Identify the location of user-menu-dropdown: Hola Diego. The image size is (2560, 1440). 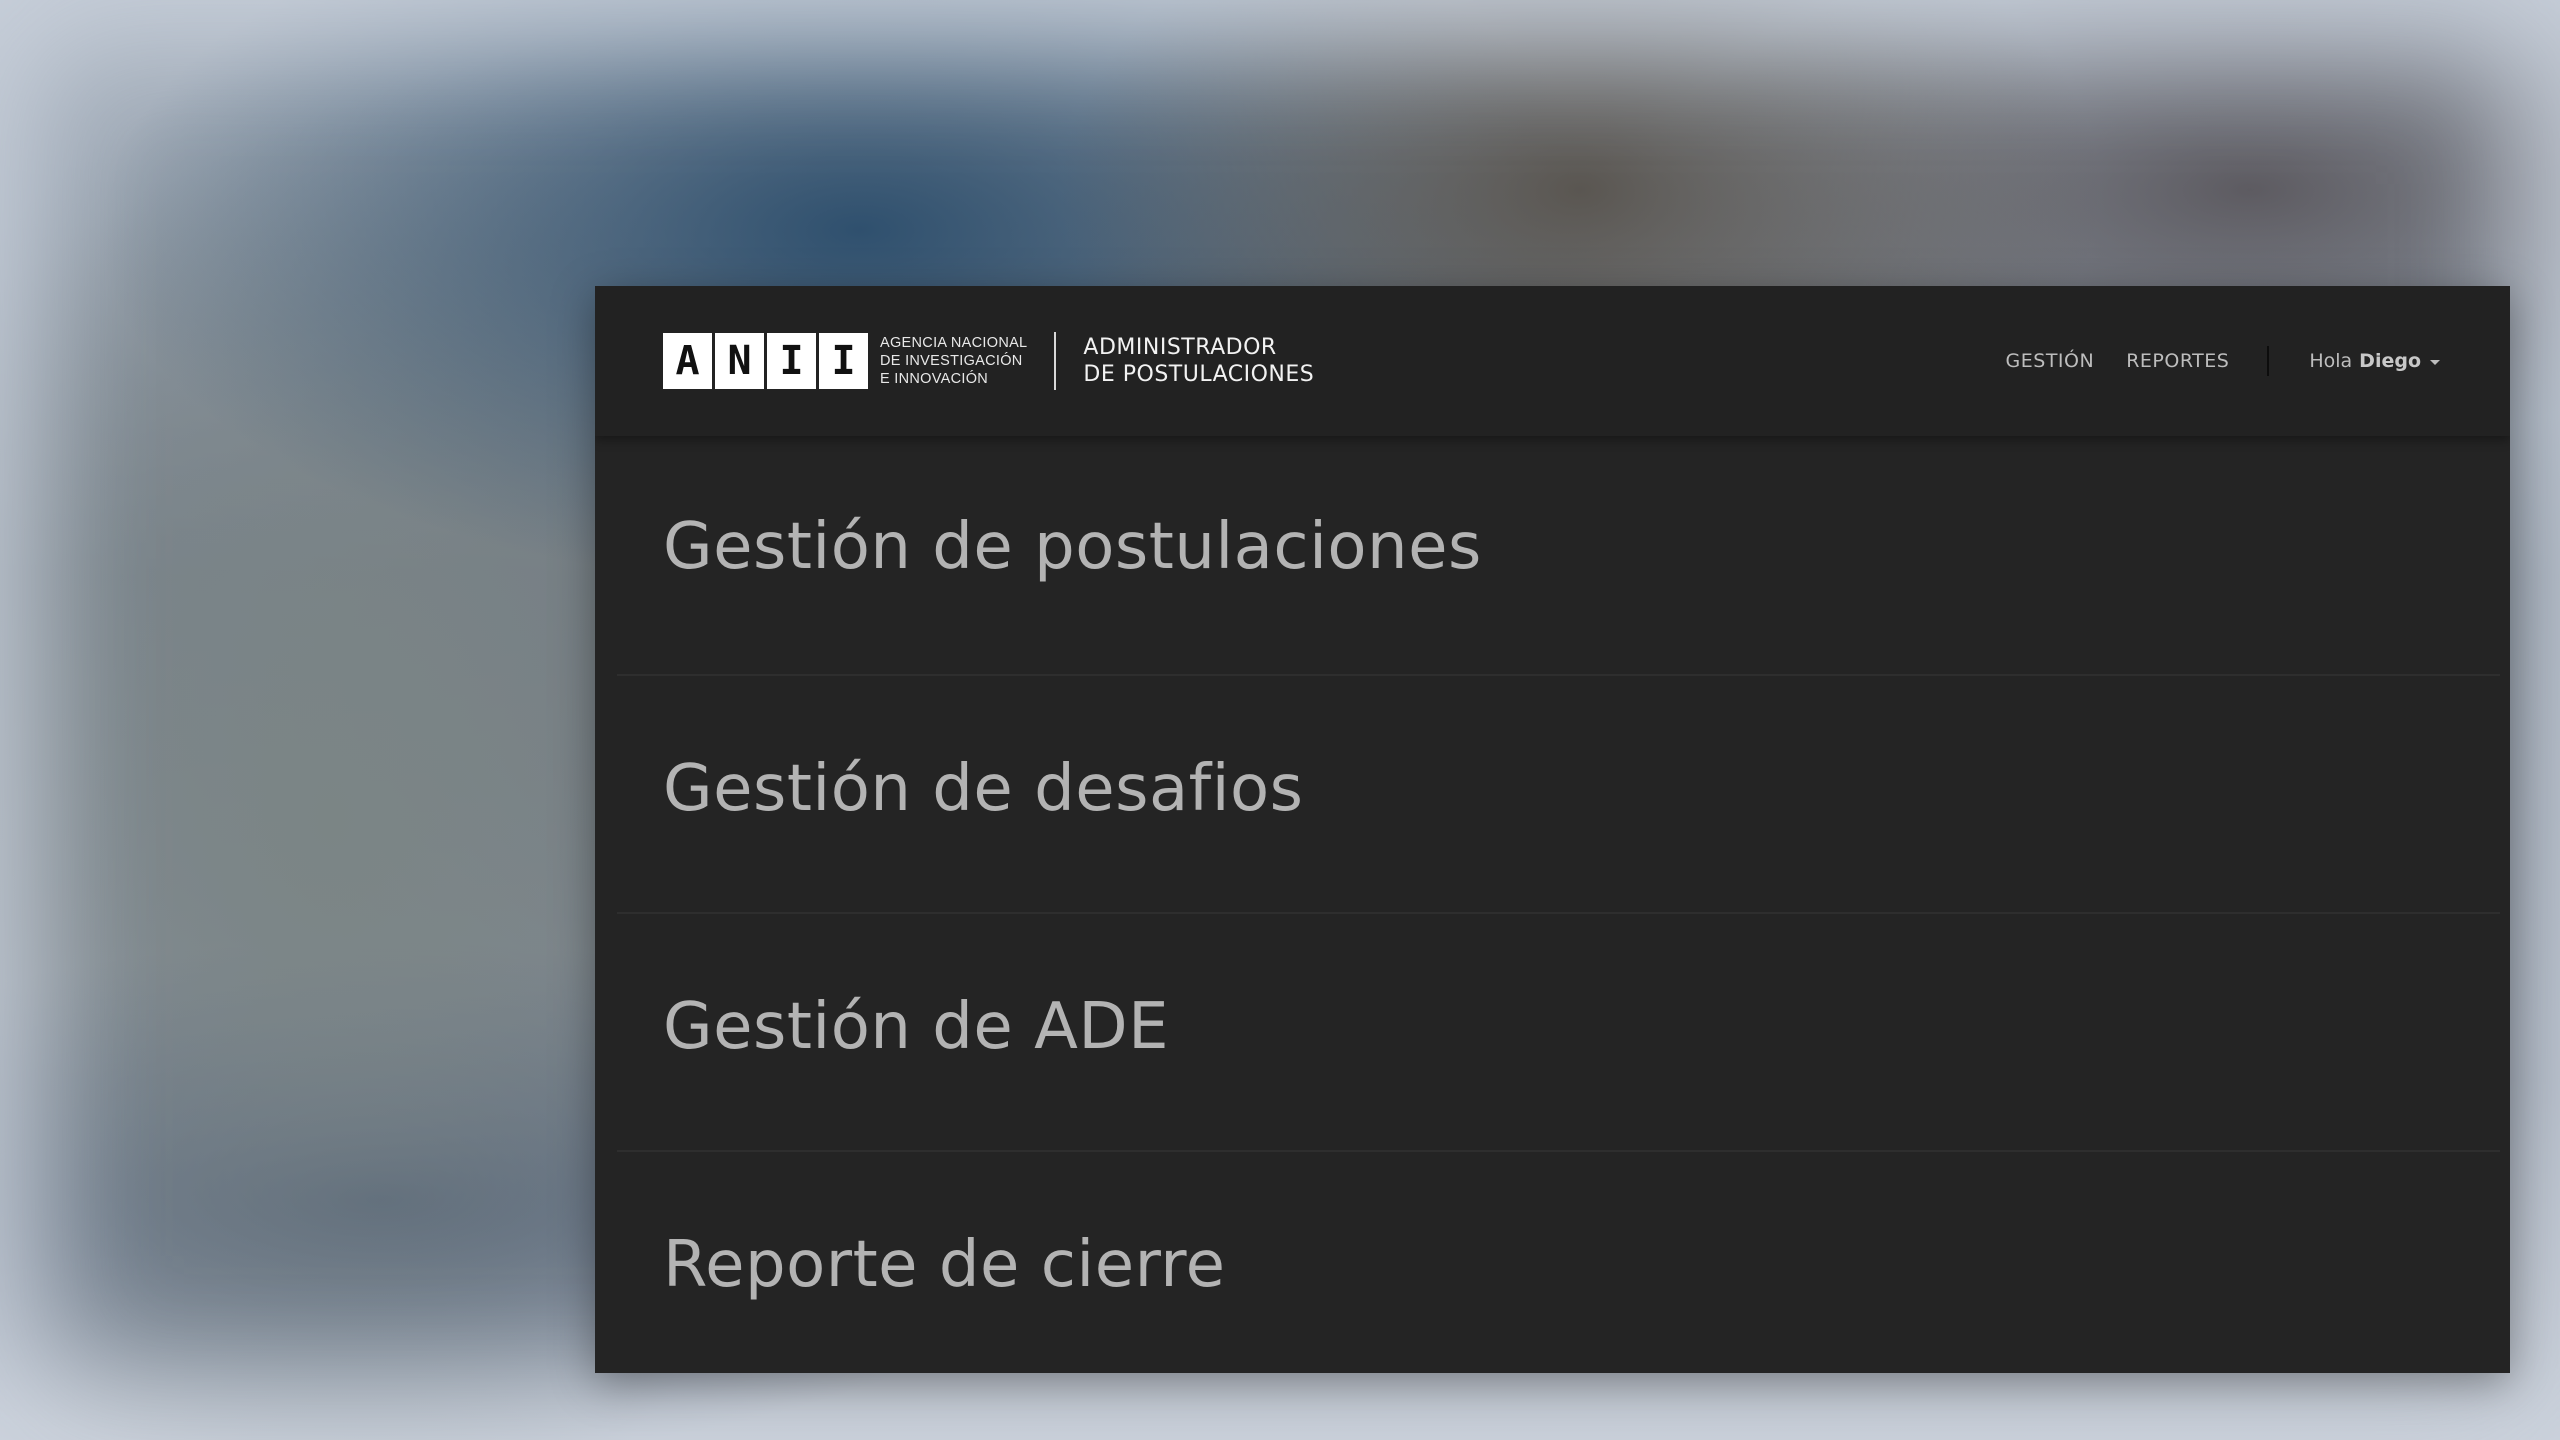
(2374, 361).